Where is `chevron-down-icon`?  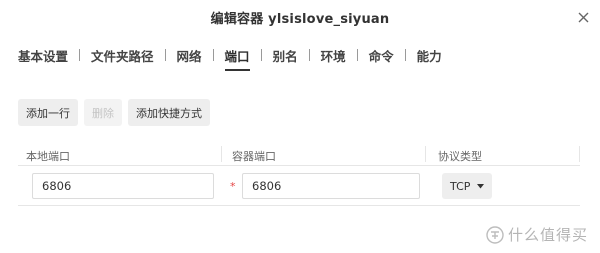
chevron-down-icon is located at coordinates (481, 185).